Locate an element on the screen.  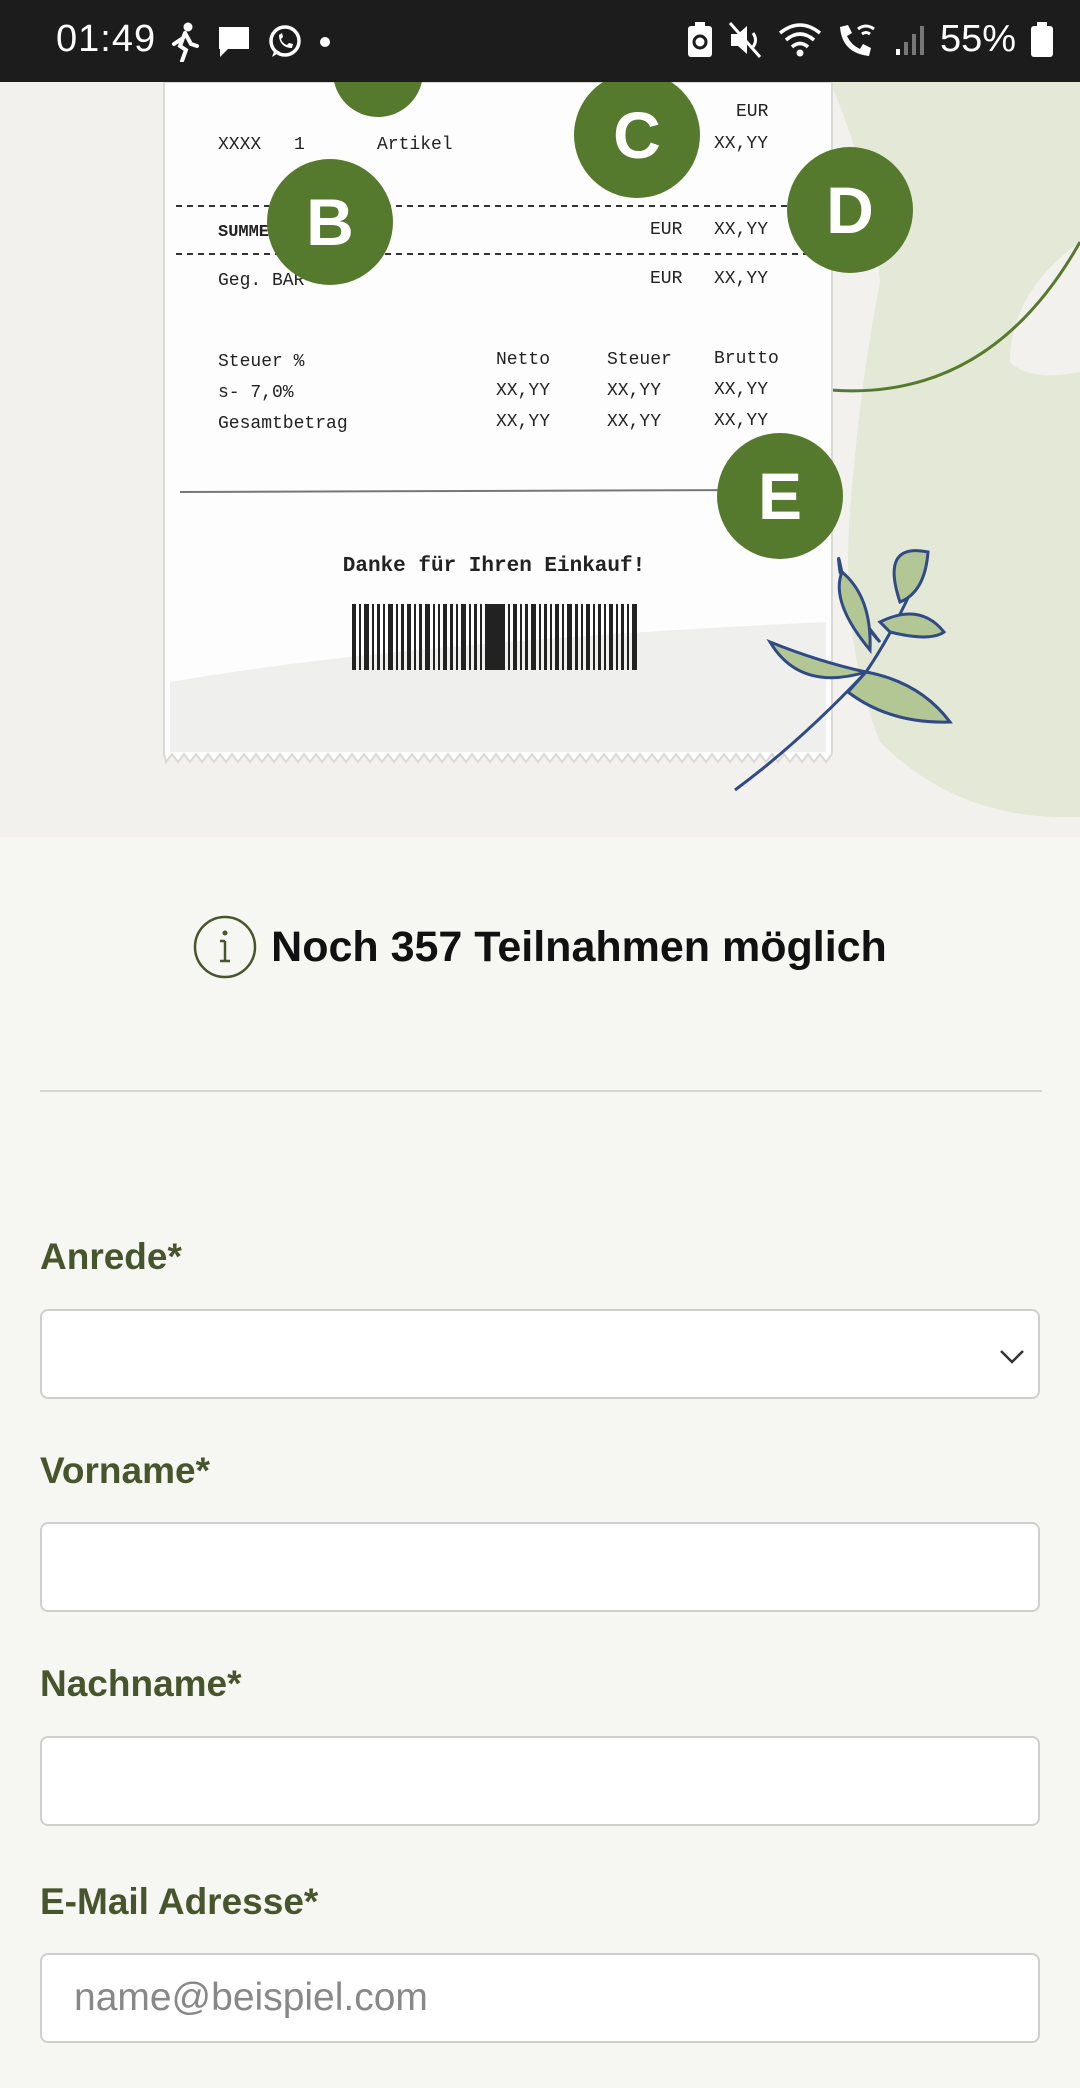
svg-text: B is located at coordinates (330, 222).